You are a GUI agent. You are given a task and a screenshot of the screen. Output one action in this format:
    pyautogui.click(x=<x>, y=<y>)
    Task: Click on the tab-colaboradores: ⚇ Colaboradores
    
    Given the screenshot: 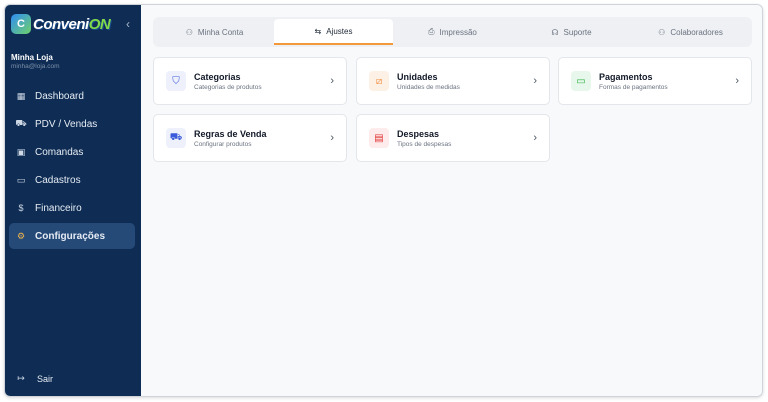 What is the action you would take?
    pyautogui.click(x=690, y=32)
    